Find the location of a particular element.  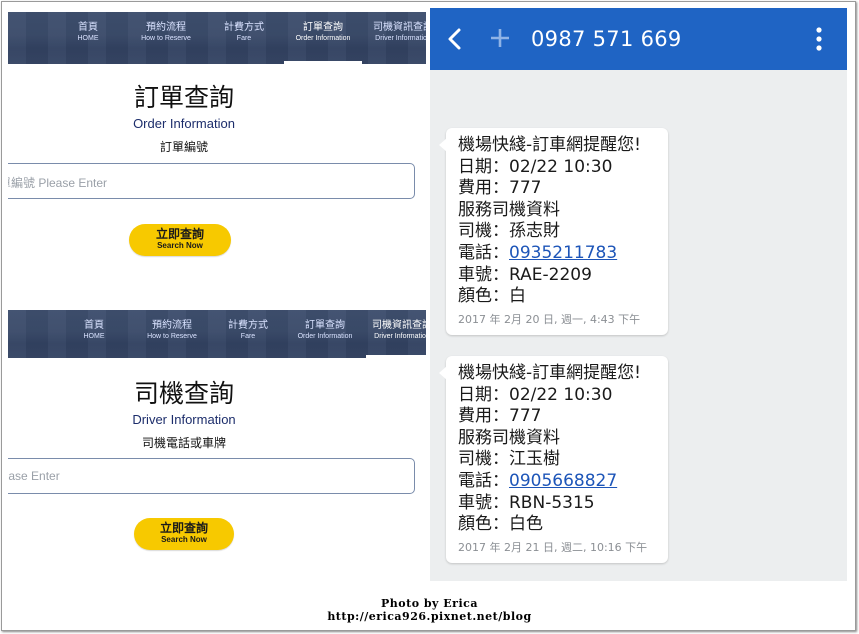

plus-icon is located at coordinates (500, 38).